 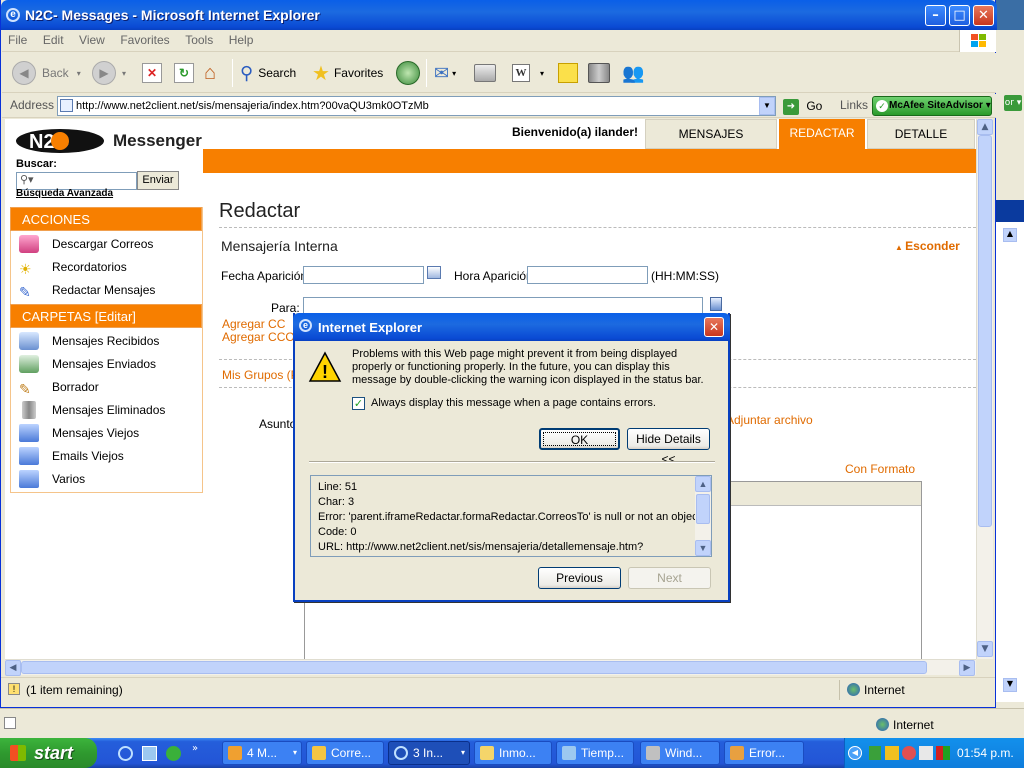 I want to click on trash-icon, so click(x=29, y=410).